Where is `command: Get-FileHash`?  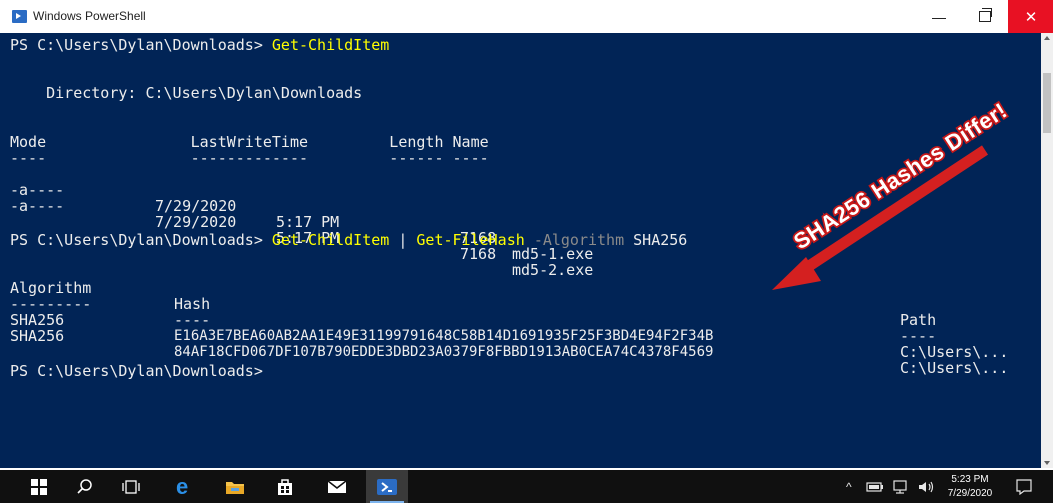 command: Get-FileHash is located at coordinates (470, 240).